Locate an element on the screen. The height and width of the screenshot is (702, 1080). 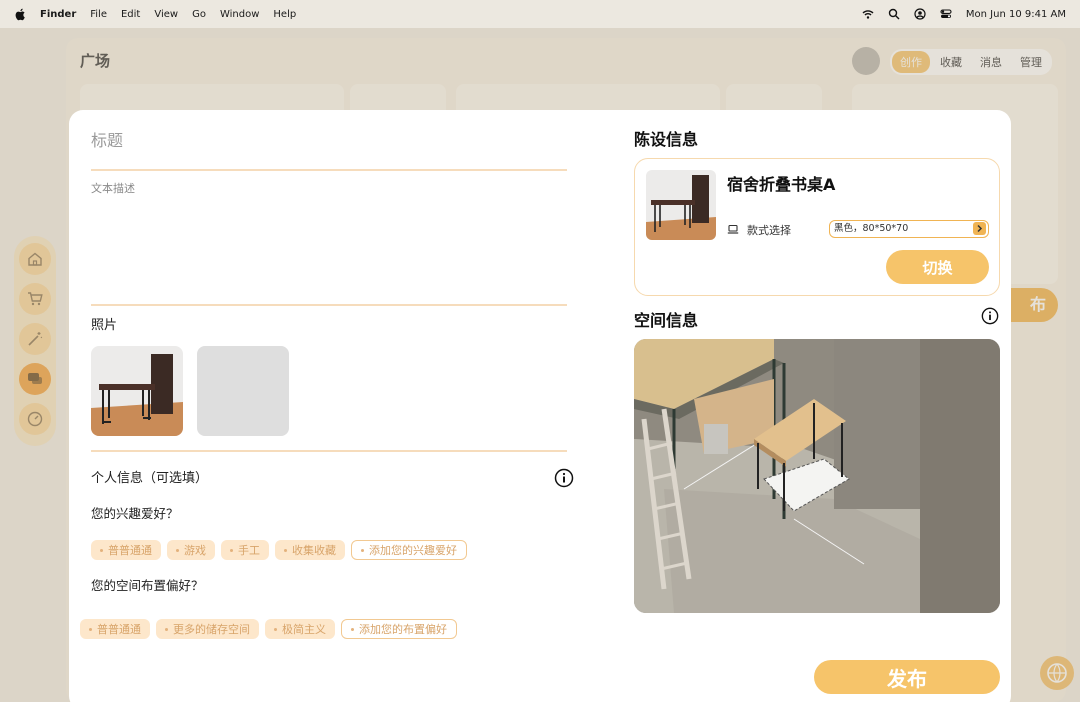
room-rendering is located at coordinates (817, 476).